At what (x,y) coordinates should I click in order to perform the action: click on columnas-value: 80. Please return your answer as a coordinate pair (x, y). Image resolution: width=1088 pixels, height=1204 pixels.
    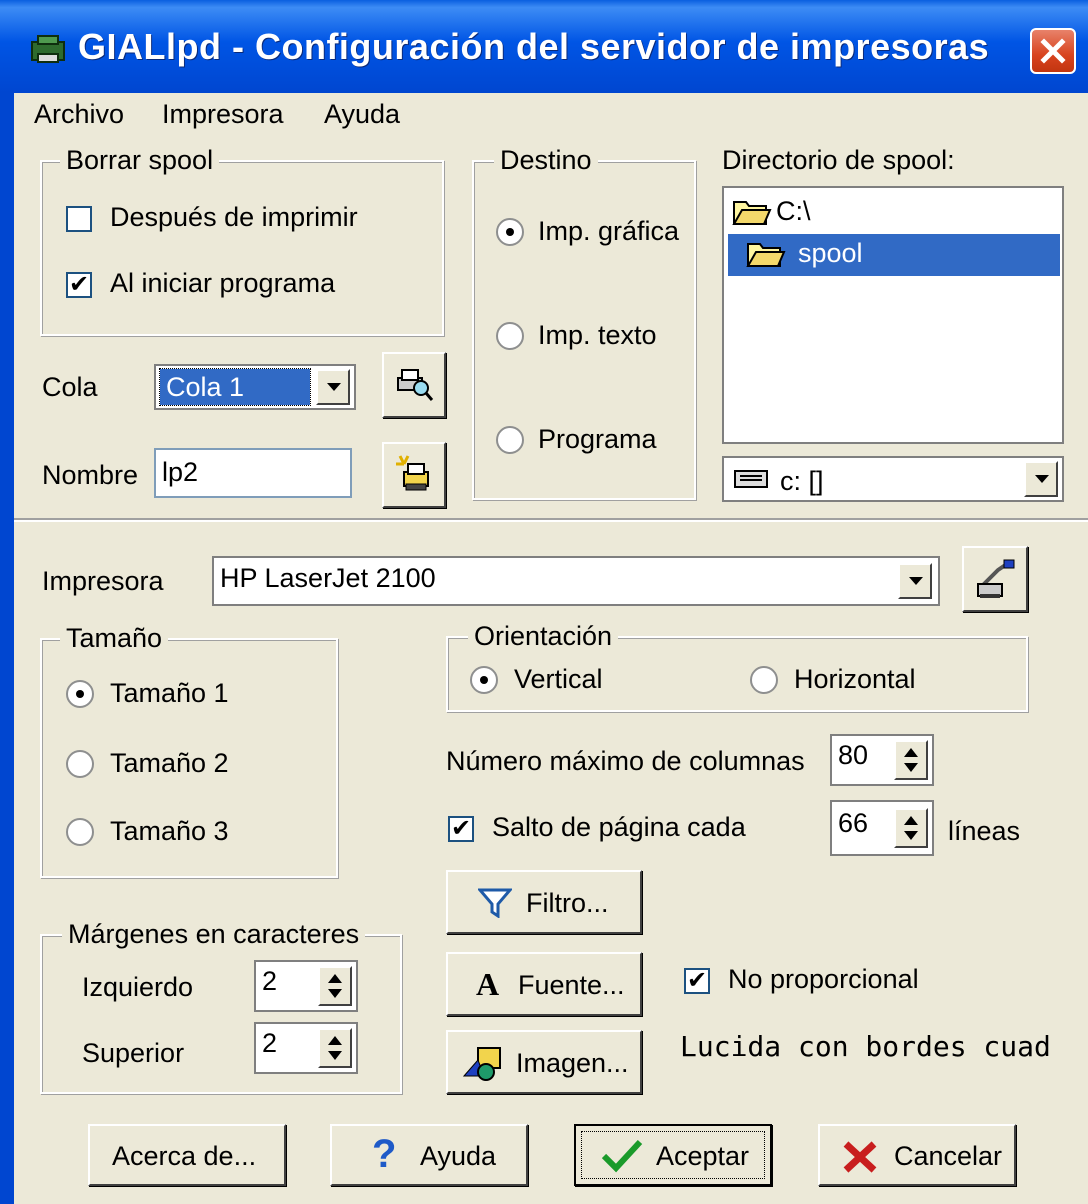
    Looking at the image, I should click on (853, 755).